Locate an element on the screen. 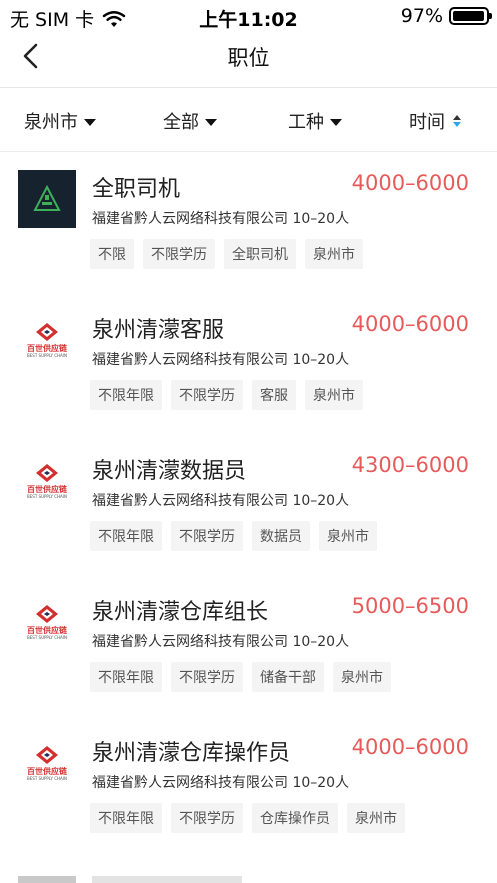 The image size is (497, 883). job-tags: 不限年限 不限学历 储备干部 泉州市 is located at coordinates (240, 677).